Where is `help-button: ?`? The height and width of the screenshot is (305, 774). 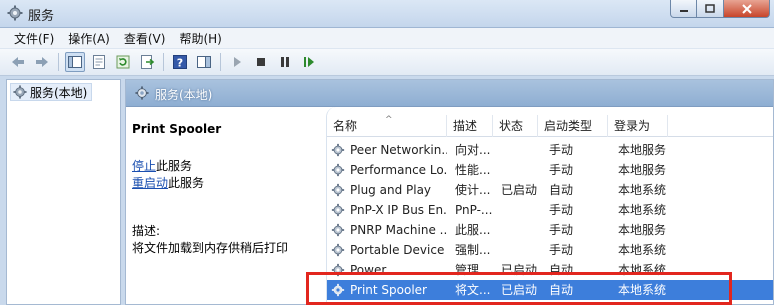
help-button: ? is located at coordinates (180, 62).